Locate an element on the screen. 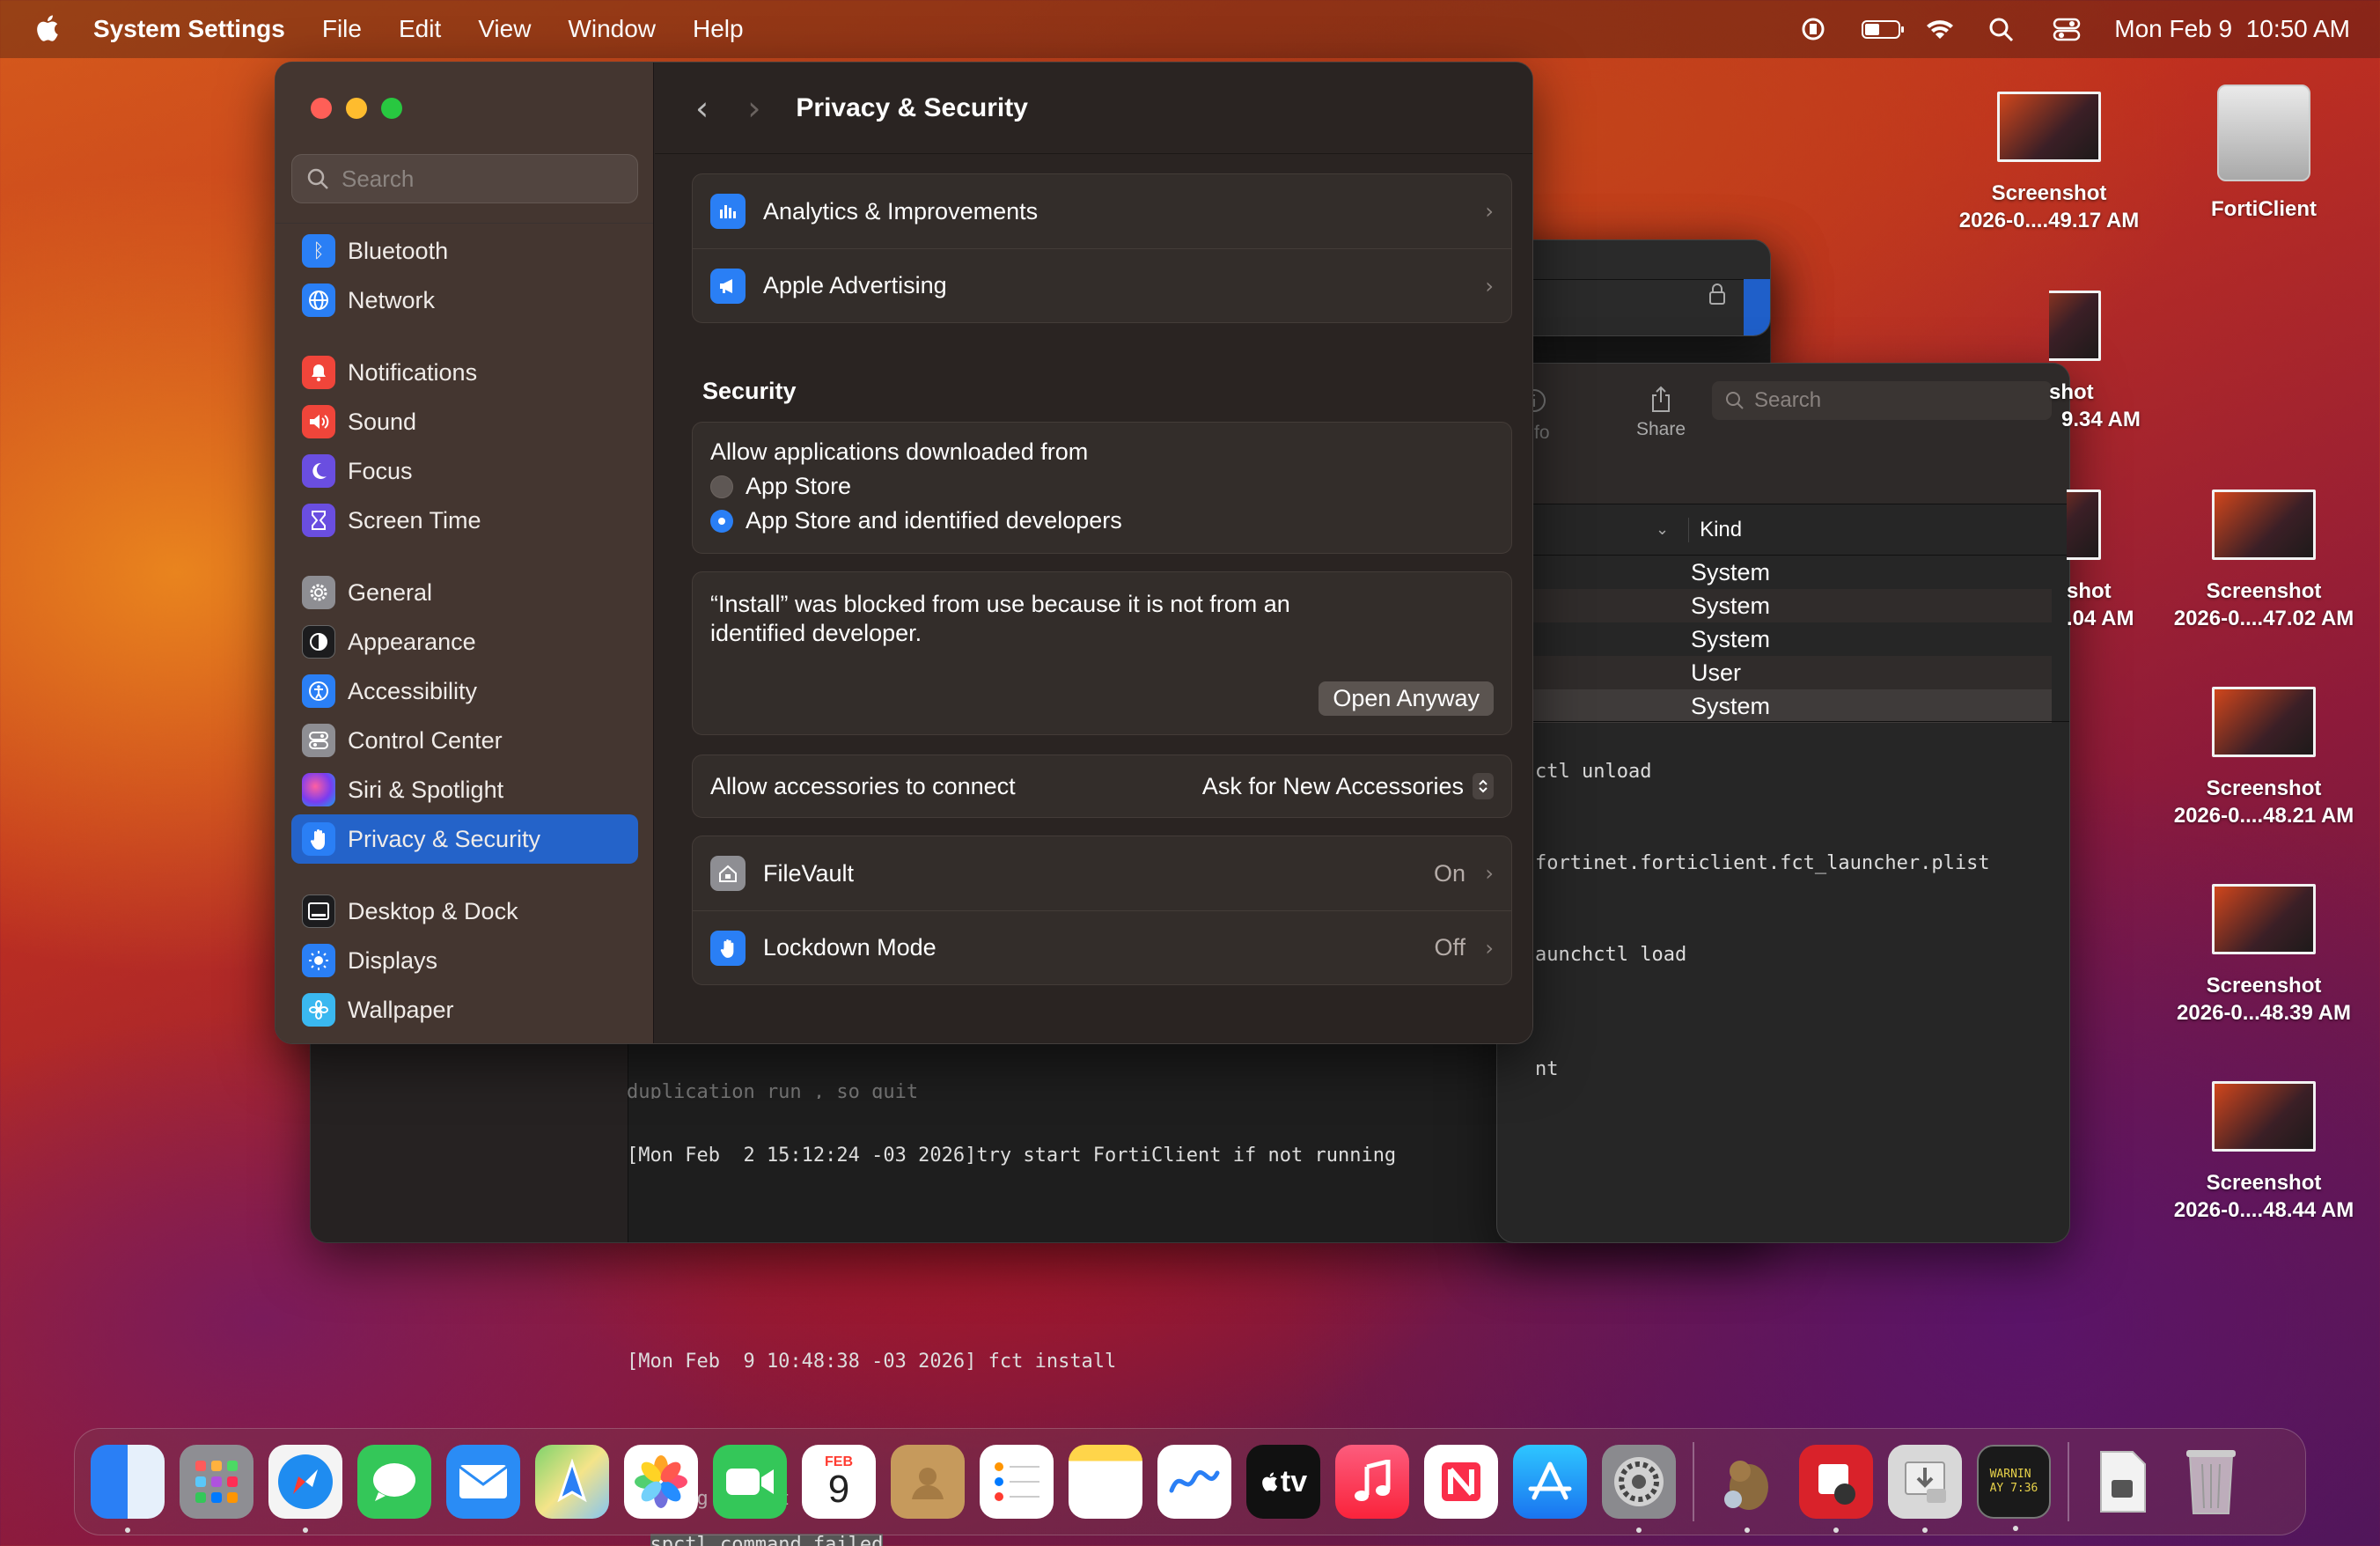  mail-icon is located at coordinates (483, 1482).